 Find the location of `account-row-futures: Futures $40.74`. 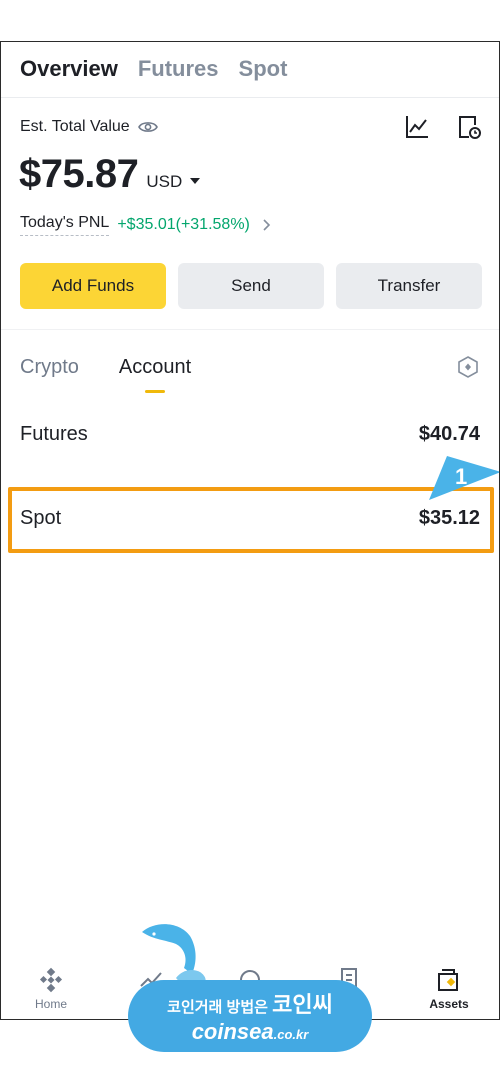

account-row-futures: Futures $40.74 is located at coordinates (250, 434).